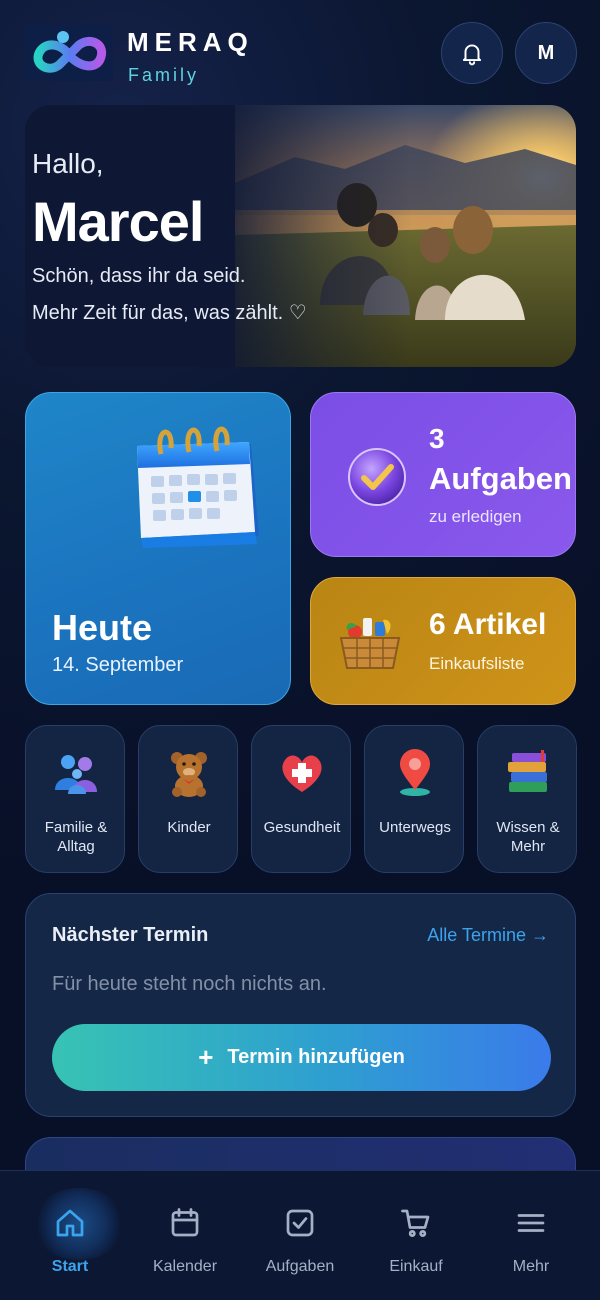 This screenshot has width=600, height=1300. I want to click on app-header: MERAQ Family M, so click(300, 52).